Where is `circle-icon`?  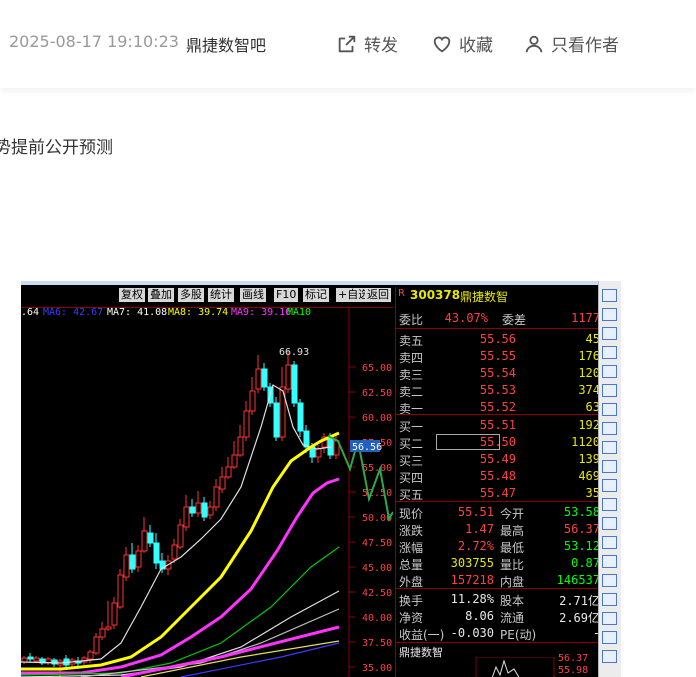 circle-icon is located at coordinates (609, 561).